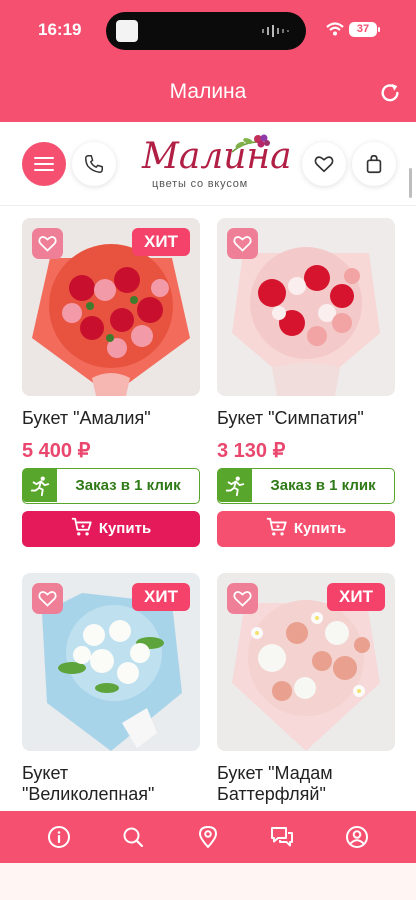  Describe the element at coordinates (363, 29) in the screenshot. I see `battery-indicator: 37` at that location.